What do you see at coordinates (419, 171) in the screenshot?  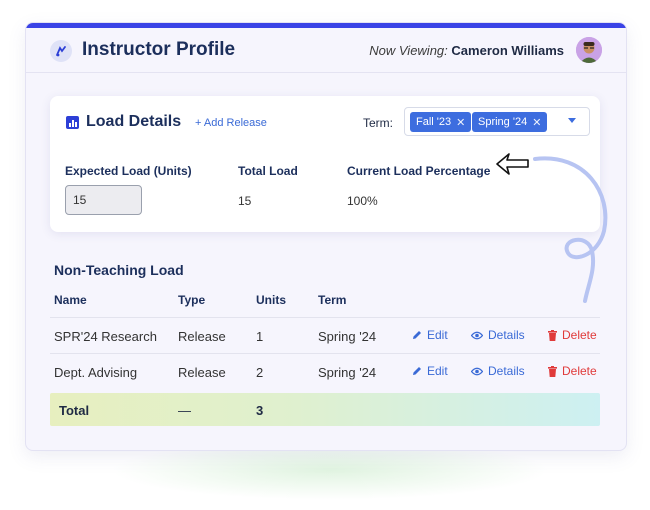 I see `current-load-percentage-label: Current Load Percentage` at bounding box center [419, 171].